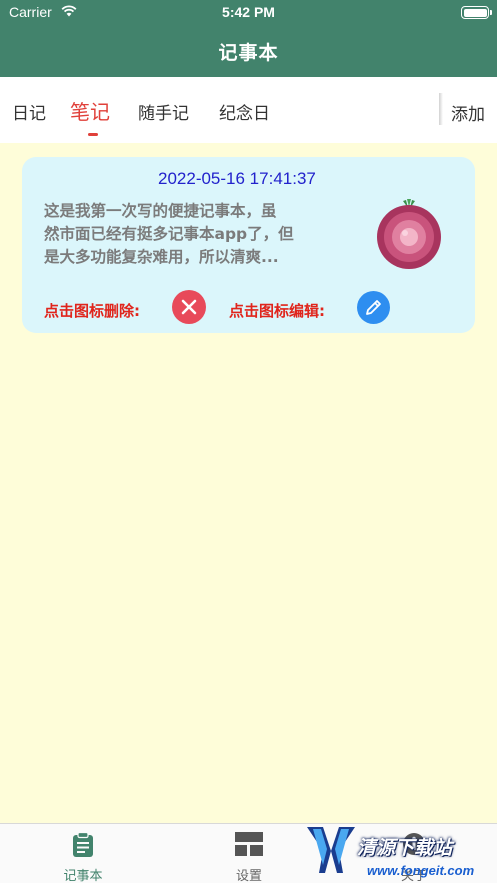 The image size is (497, 883). Describe the element at coordinates (244, 111) in the screenshot. I see `tab-anniversary: 纪念日` at that location.